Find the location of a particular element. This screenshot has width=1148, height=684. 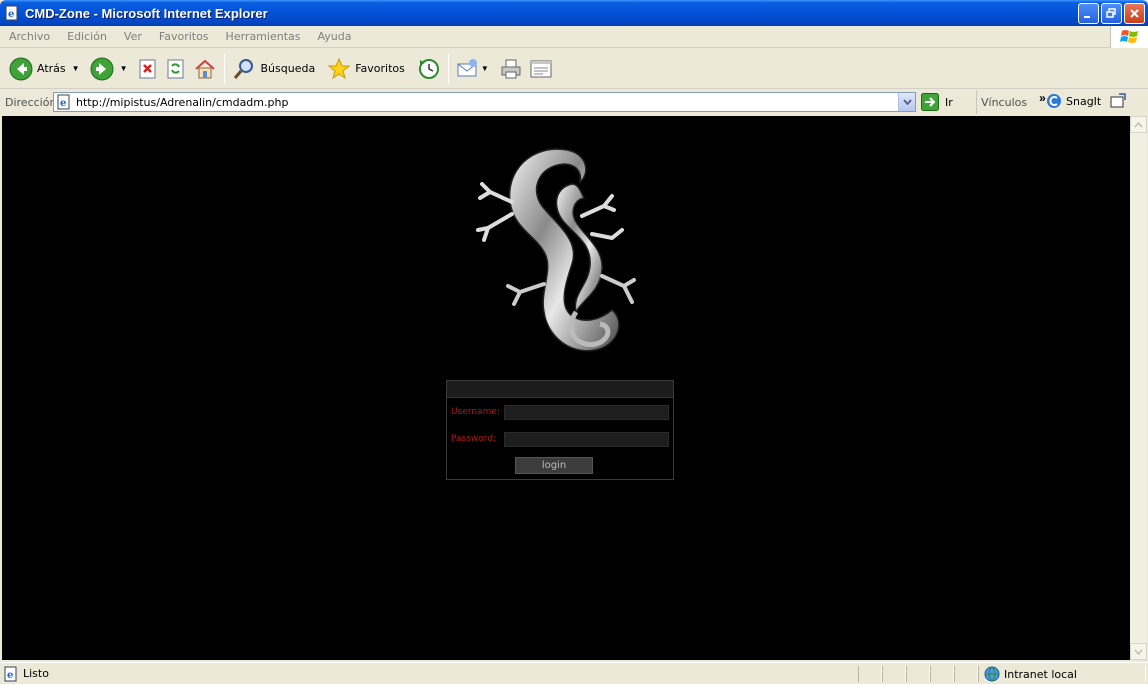

chevron-up-icon is located at coordinates (1138, 124).